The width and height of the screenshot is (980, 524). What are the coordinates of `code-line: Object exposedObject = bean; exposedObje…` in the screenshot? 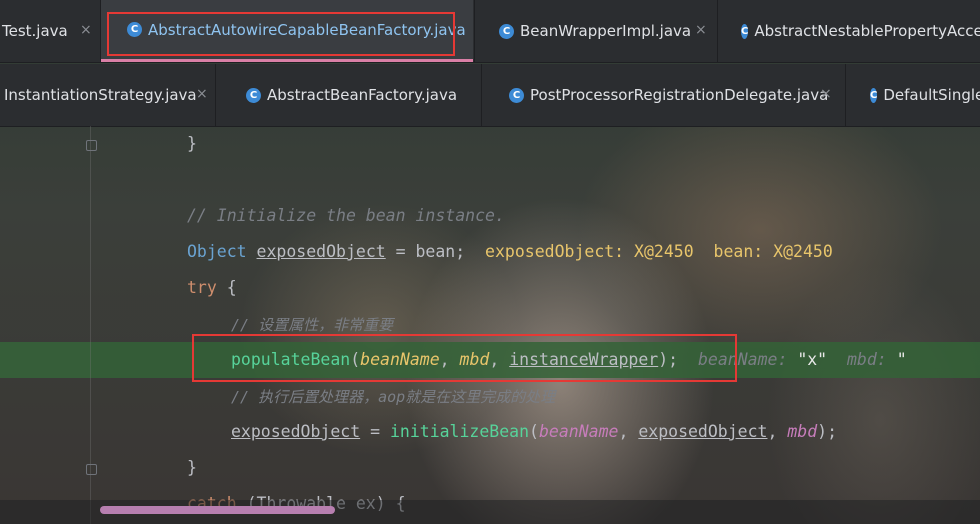 It's located at (510, 251).